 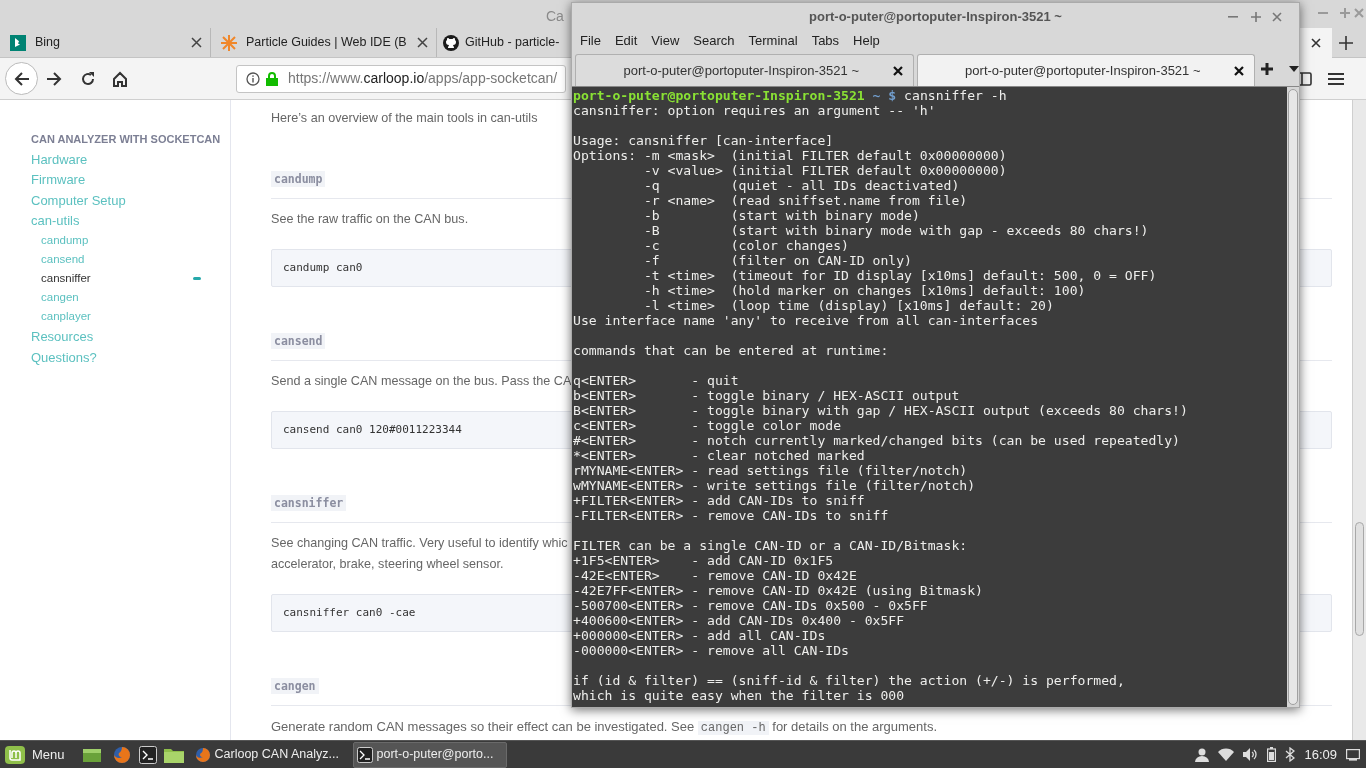 I want to click on home-icon, so click(x=120, y=78).